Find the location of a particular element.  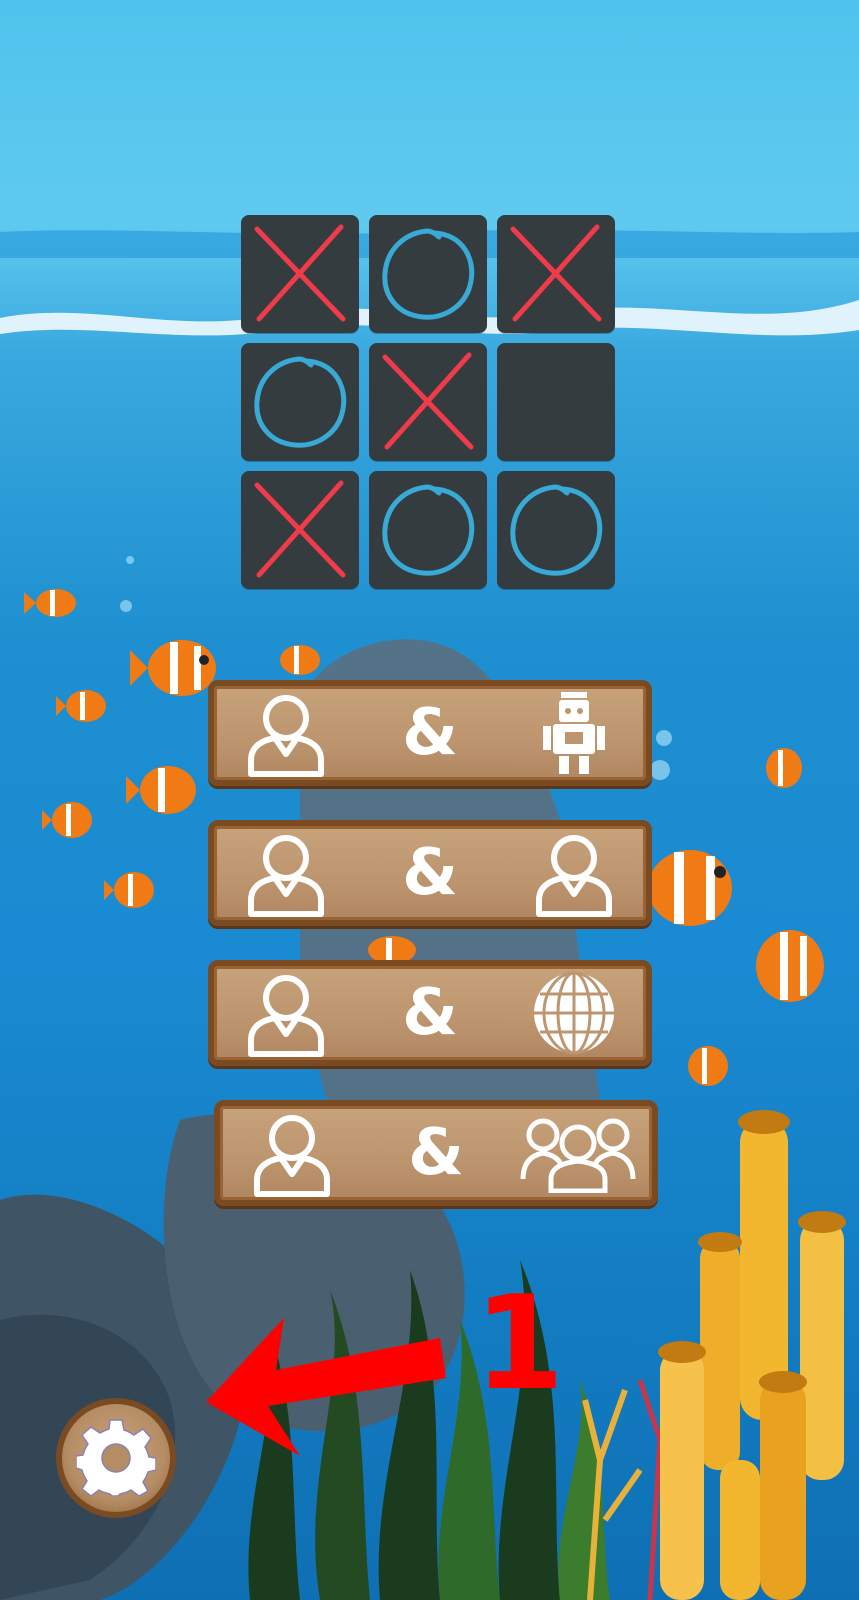

robot-icon is located at coordinates (574, 733).